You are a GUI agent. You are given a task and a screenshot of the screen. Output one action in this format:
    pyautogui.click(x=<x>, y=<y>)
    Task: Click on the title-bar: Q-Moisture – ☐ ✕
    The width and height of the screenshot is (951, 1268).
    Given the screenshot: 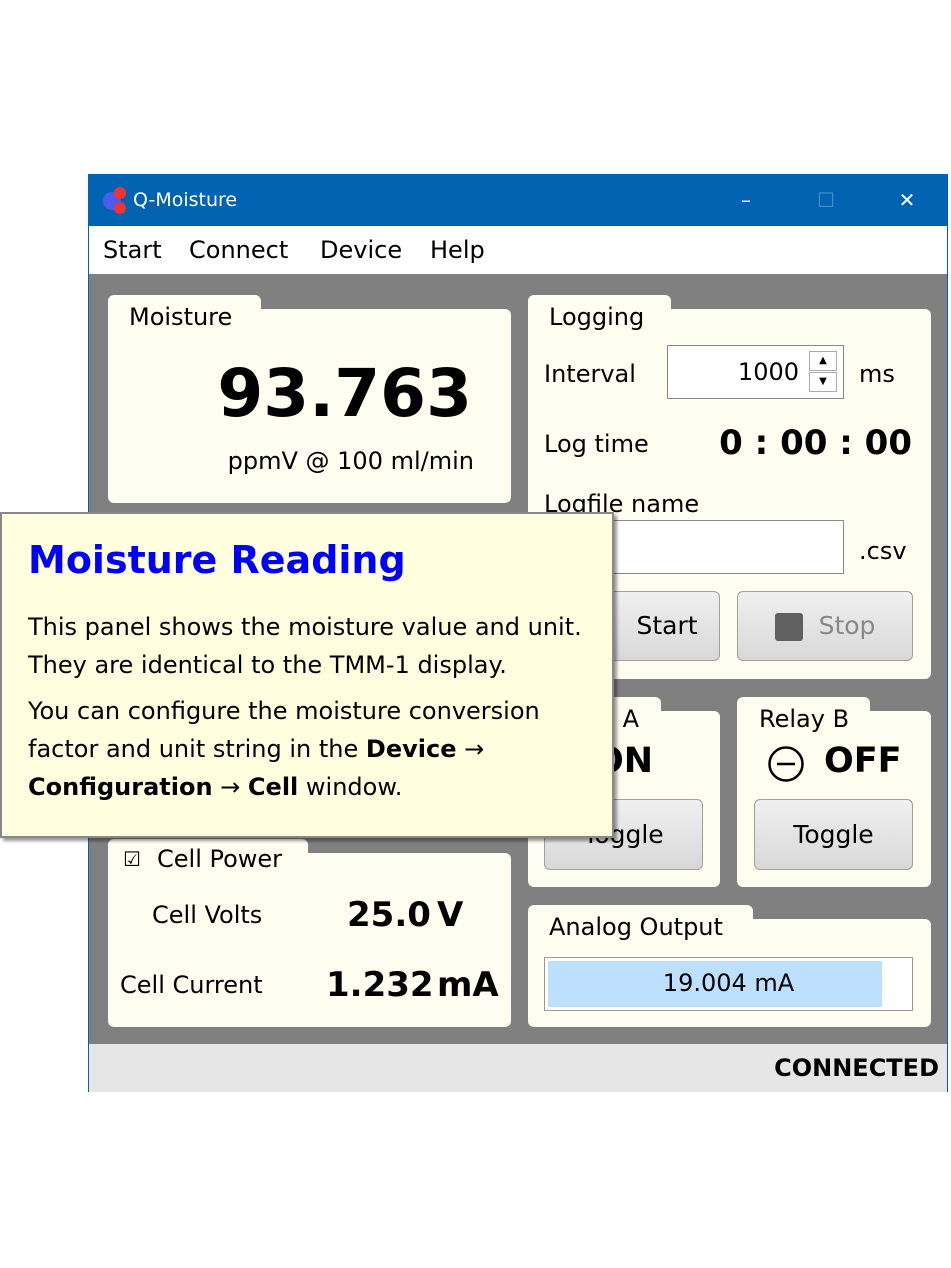 What is the action you would take?
    pyautogui.click(x=518, y=200)
    